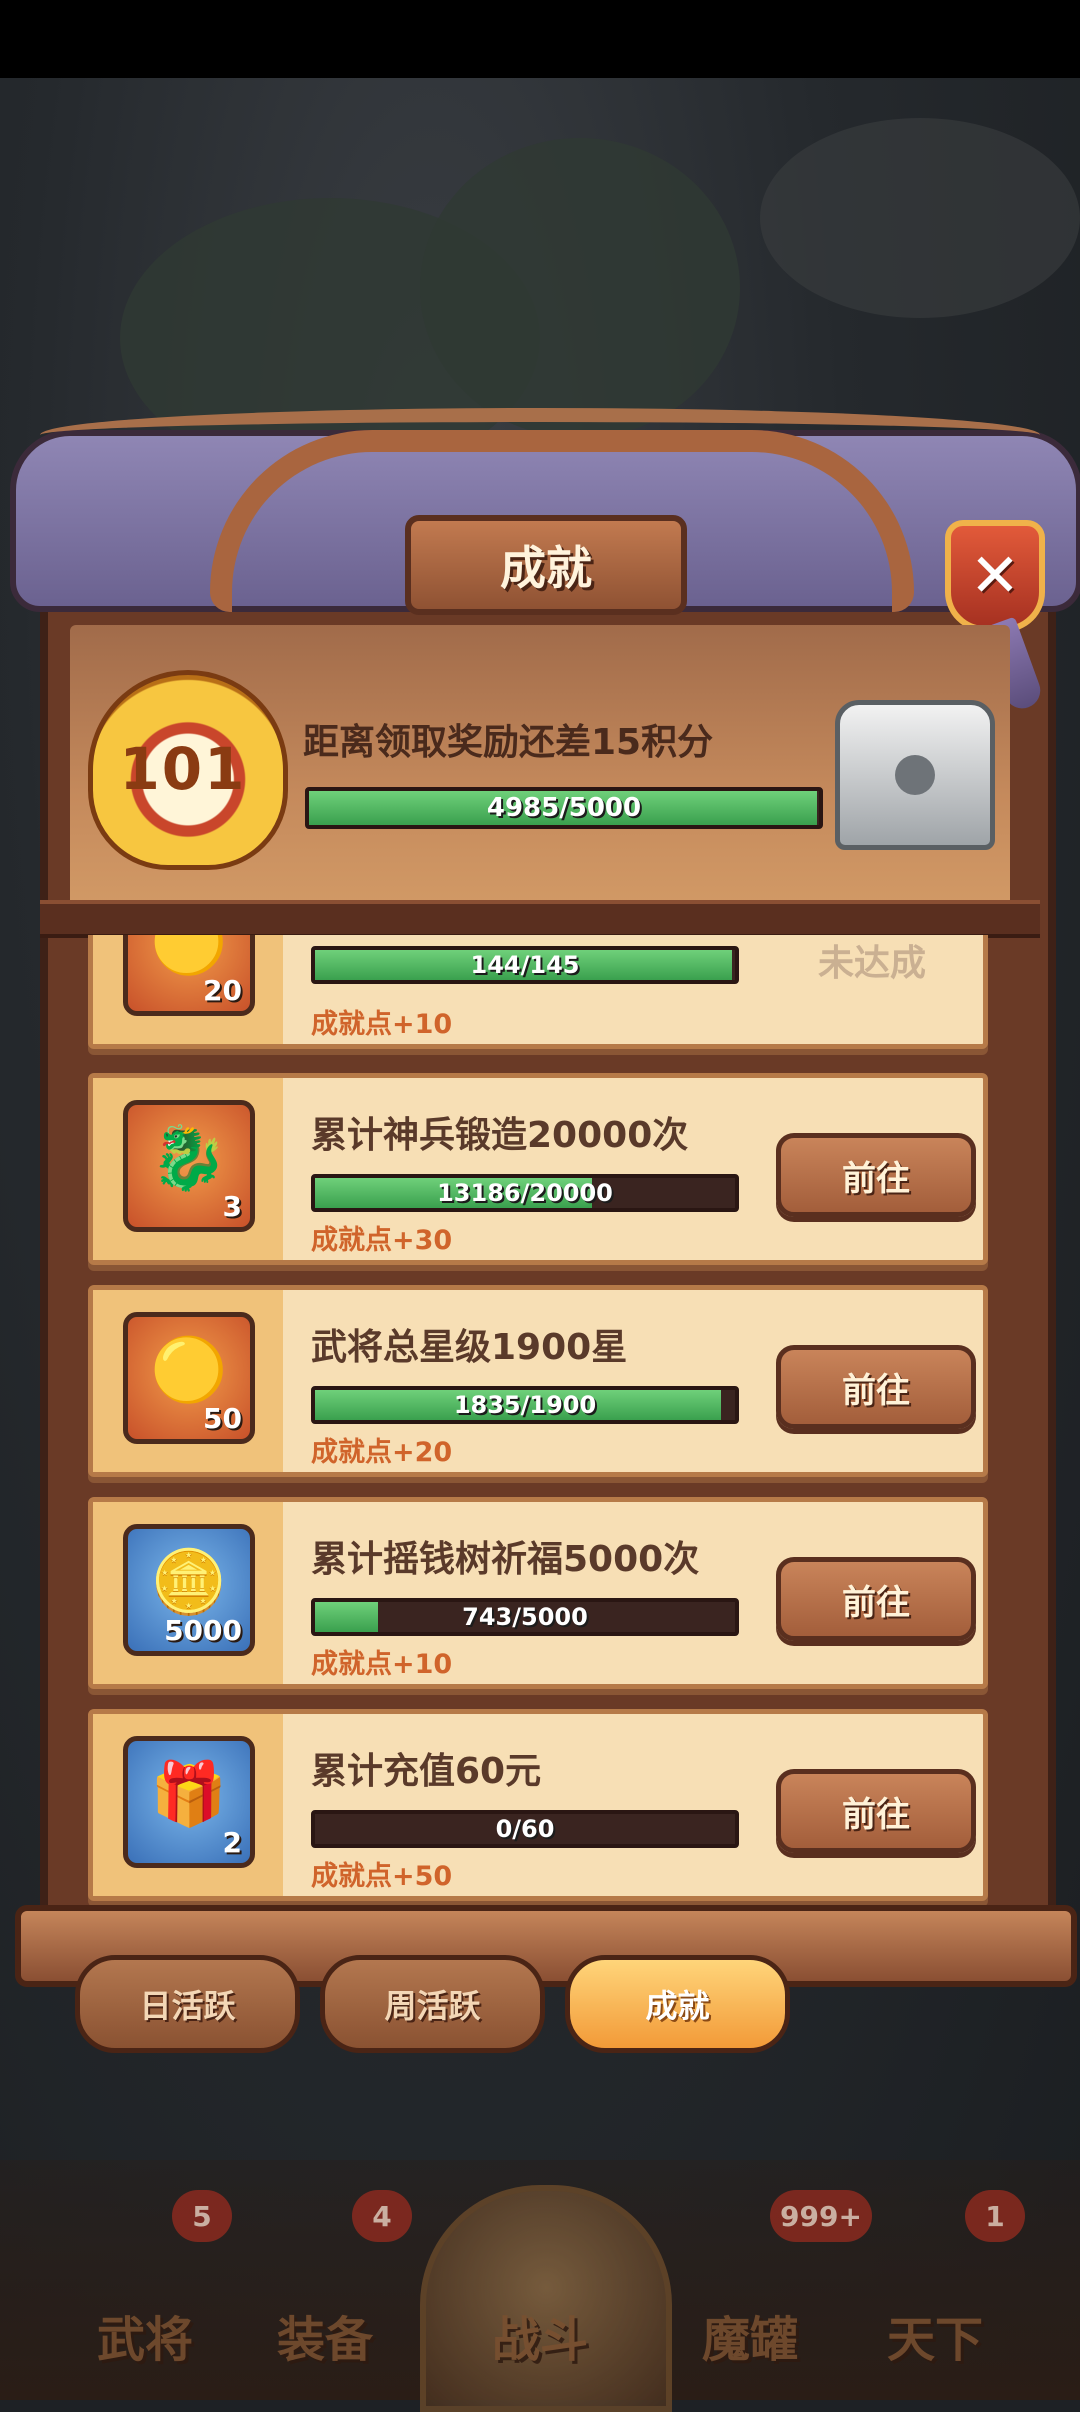  What do you see at coordinates (538, 1381) in the screenshot?
I see `achievement-card: 🟡 50 武将总星级1900星 1835/1900 成就点+20 前往` at bounding box center [538, 1381].